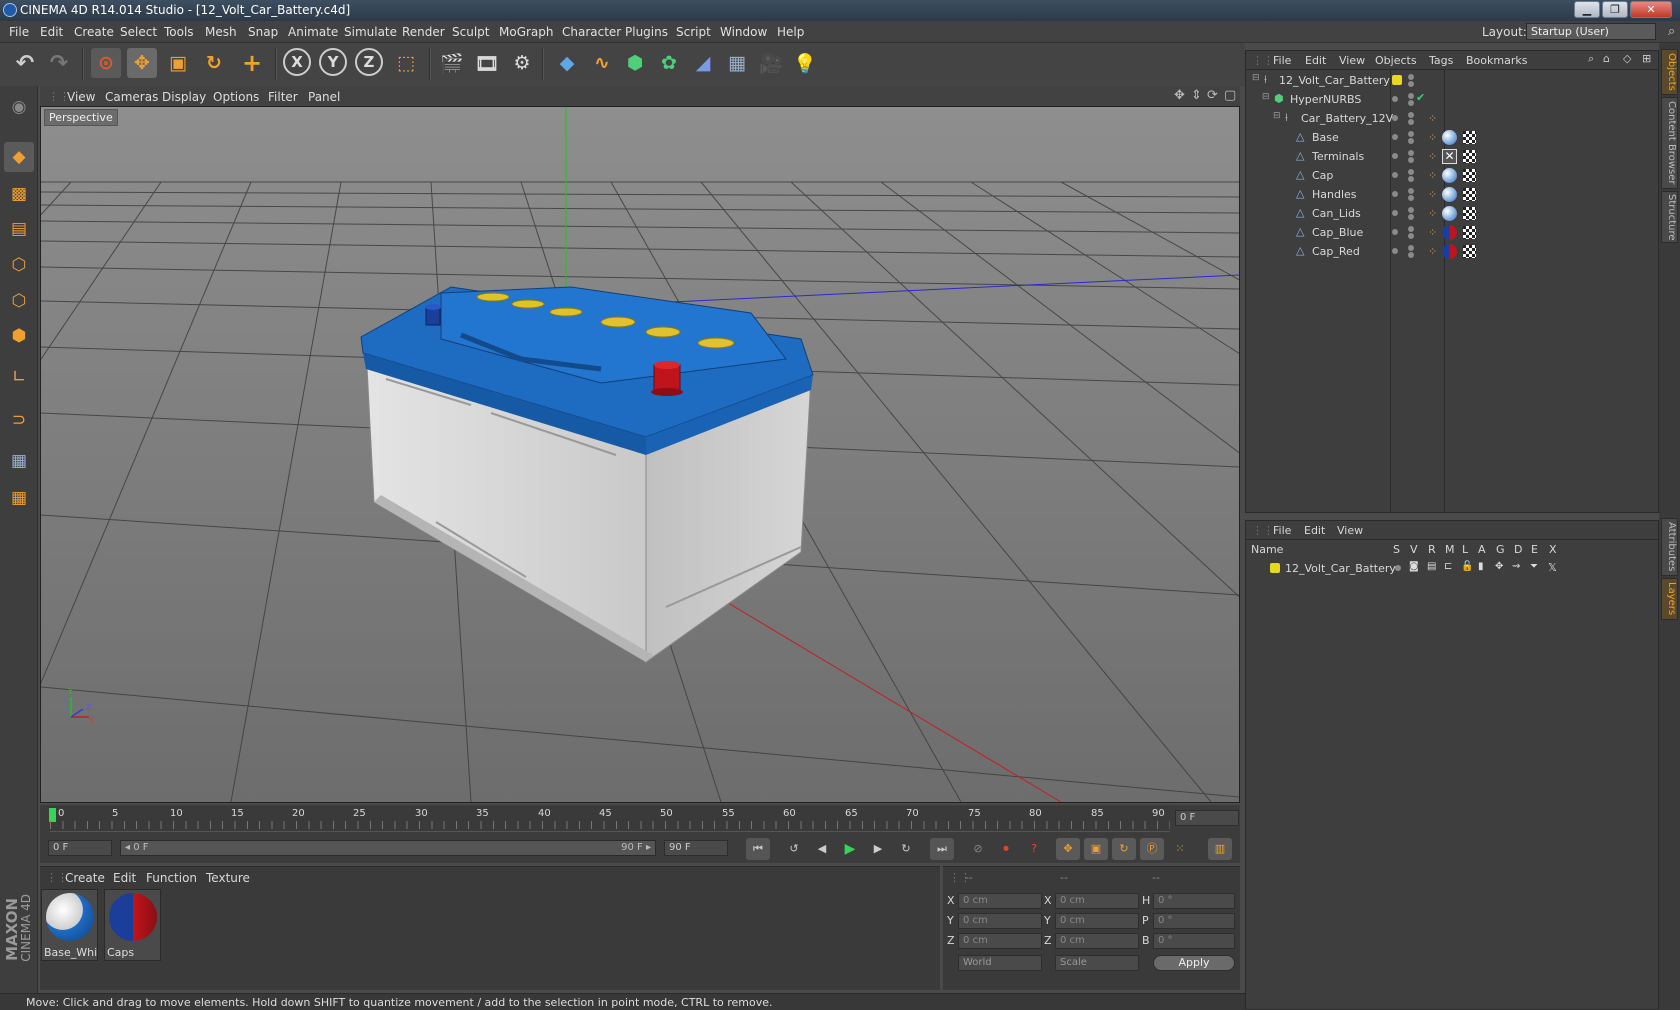 The width and height of the screenshot is (1680, 1010). Describe the element at coordinates (184, 97) in the screenshot. I see `viewport-menu-display: Display` at that location.